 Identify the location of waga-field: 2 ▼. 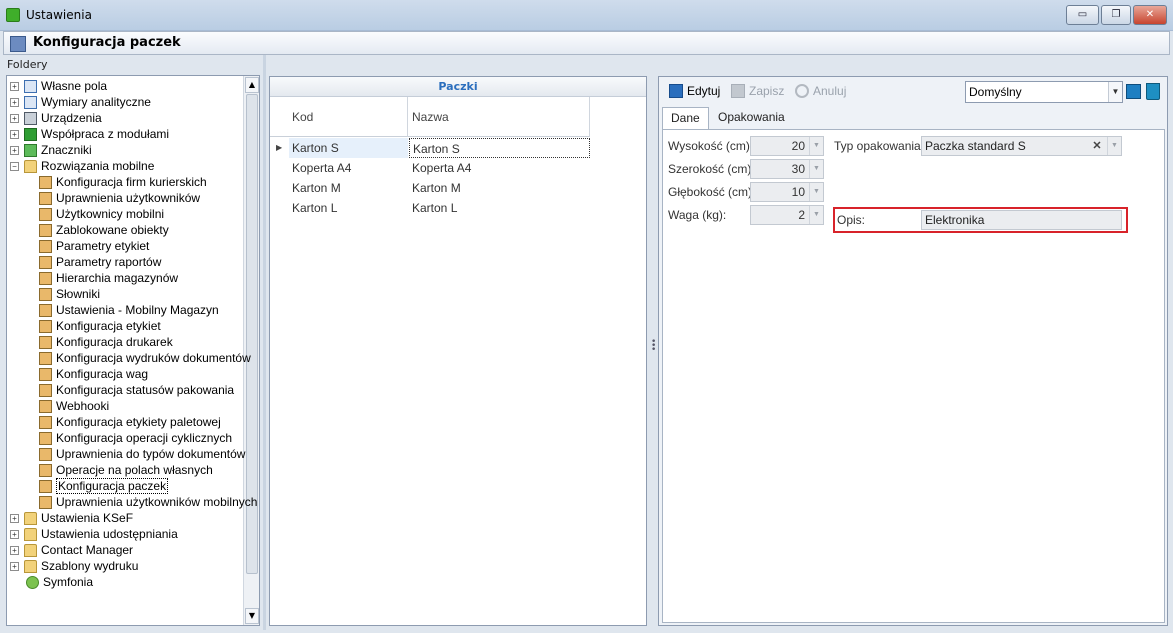
(787, 215).